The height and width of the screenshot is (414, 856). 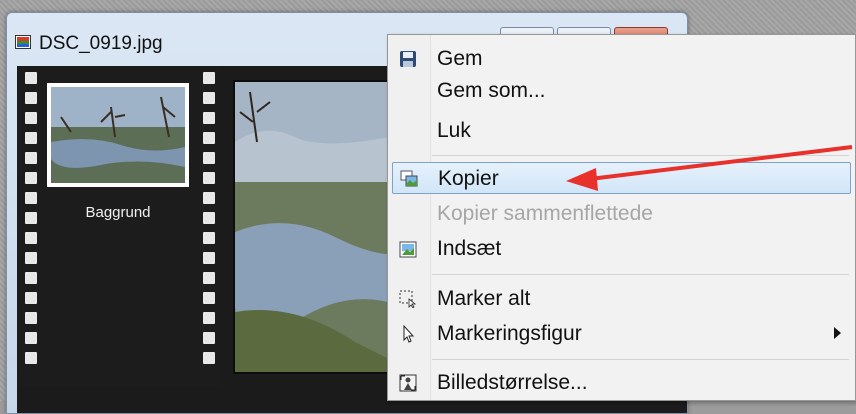 What do you see at coordinates (118, 212) in the screenshot?
I see `layer-name-label: Baggrund` at bounding box center [118, 212].